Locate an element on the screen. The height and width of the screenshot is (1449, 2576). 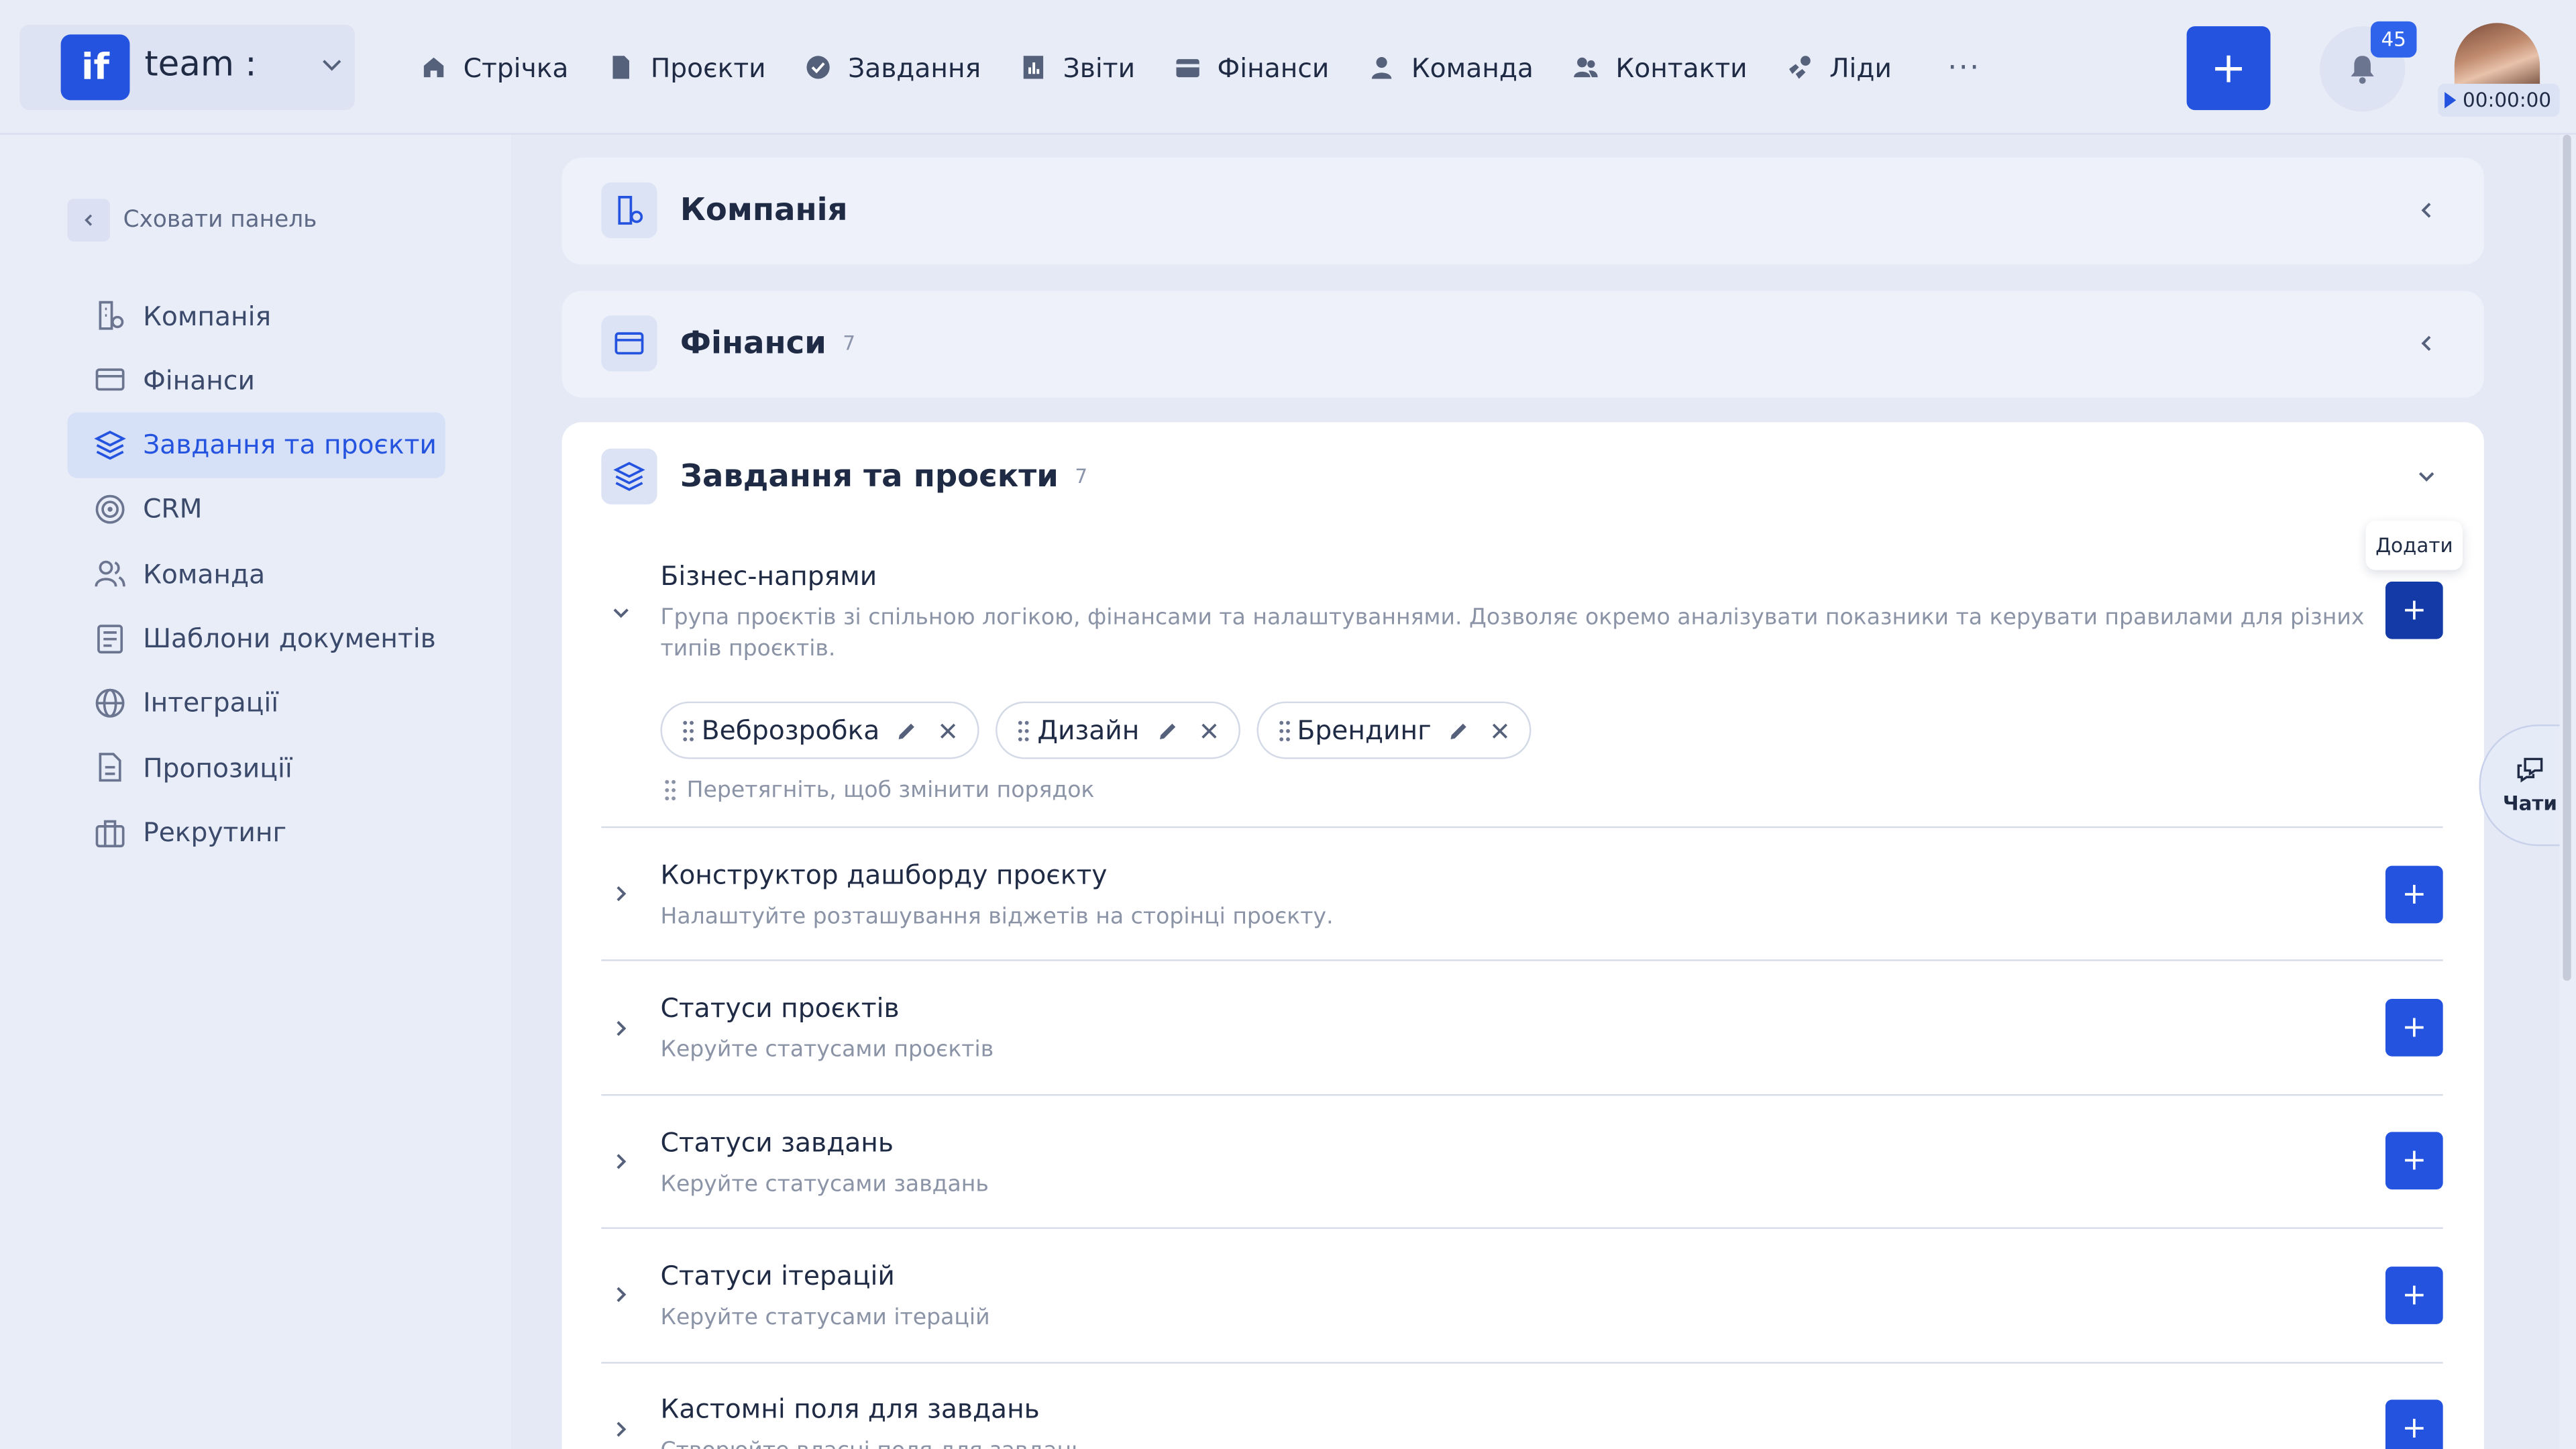
sidebar-item-proposals: Пропозиції is located at coordinates (256, 767).